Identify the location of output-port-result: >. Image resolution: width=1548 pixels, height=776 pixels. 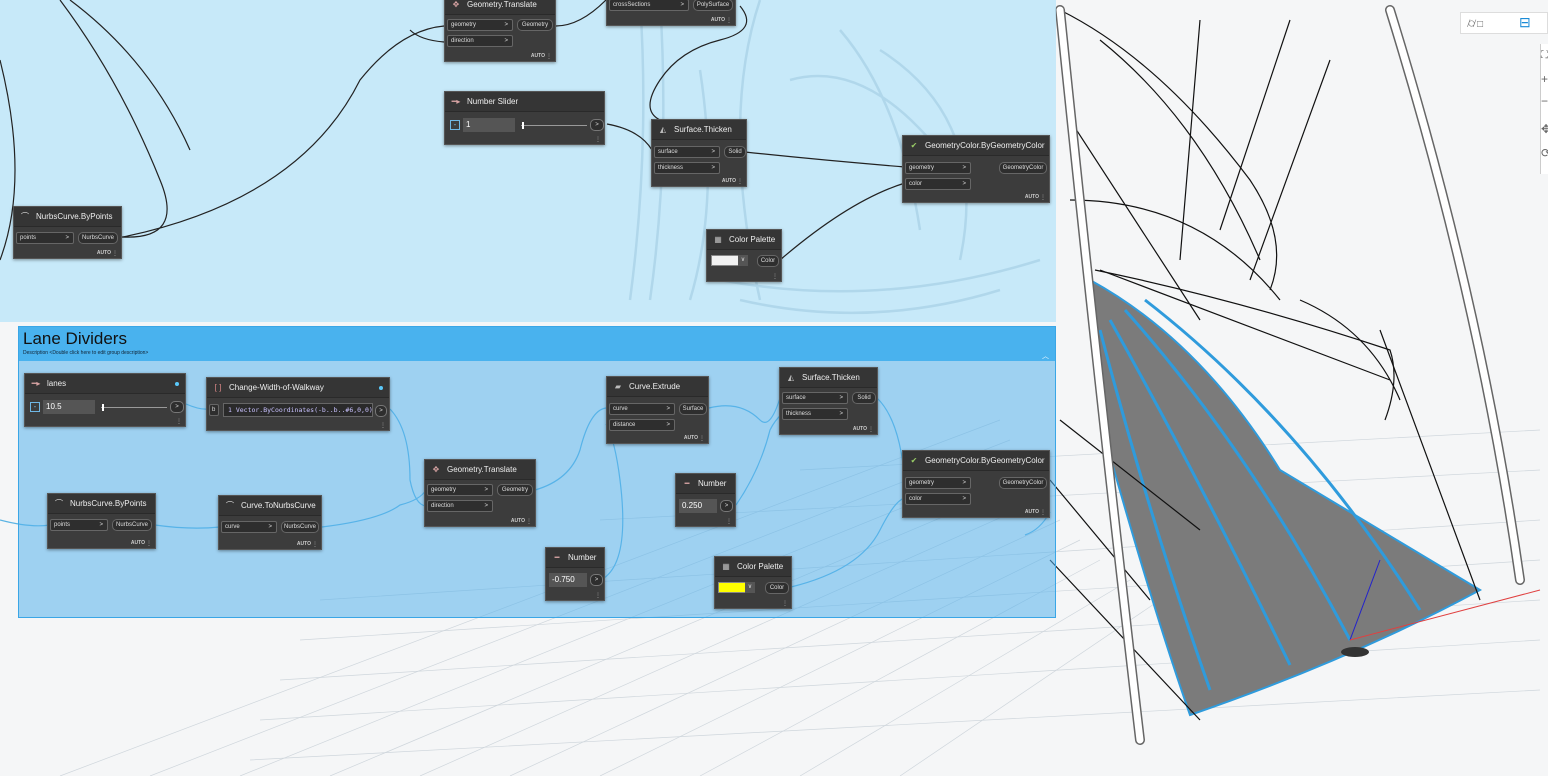
(381, 411).